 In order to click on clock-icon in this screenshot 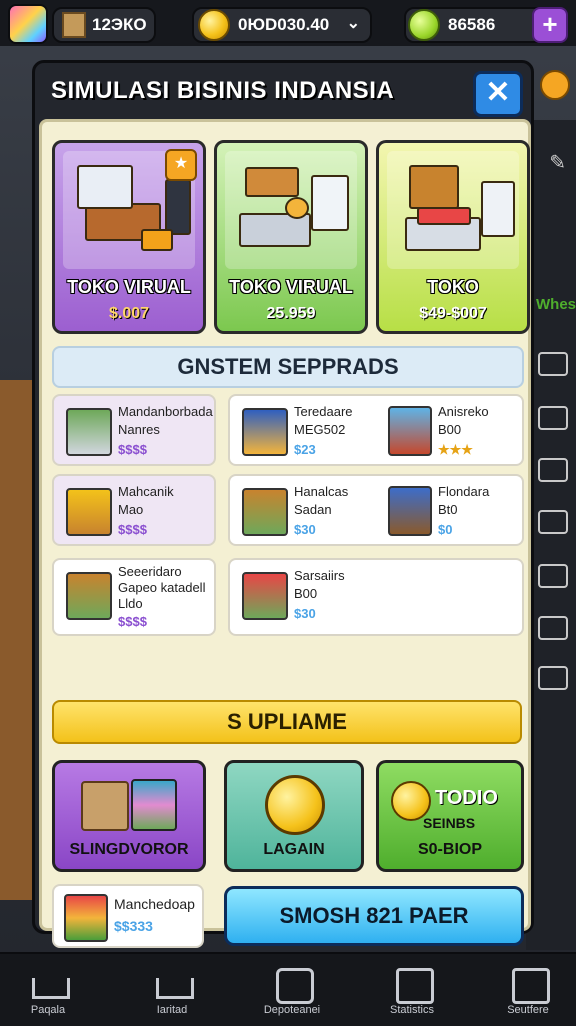, I will do `click(295, 986)`.